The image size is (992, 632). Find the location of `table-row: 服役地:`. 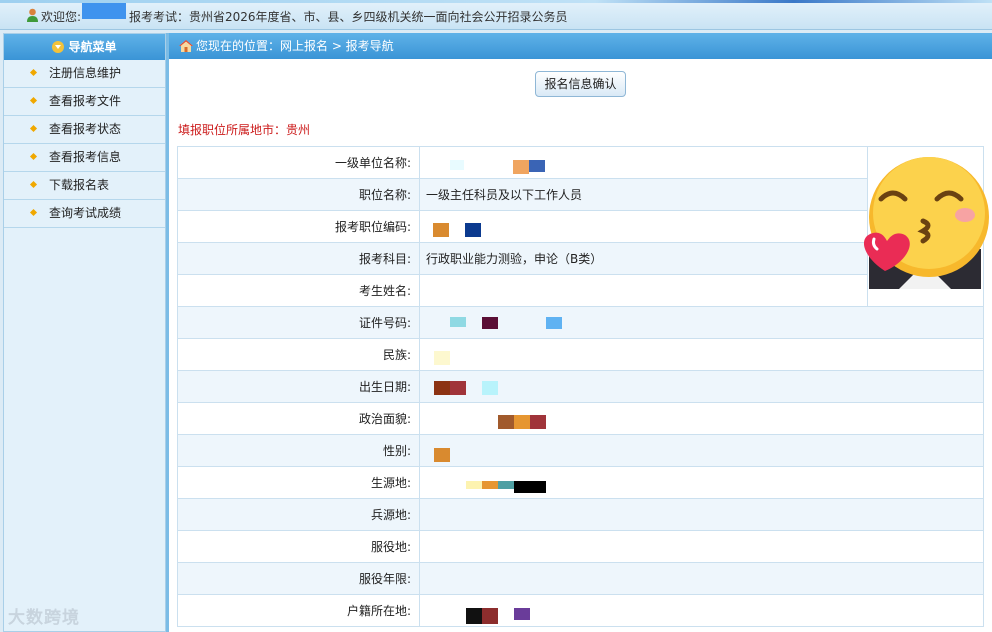

table-row: 服役地: is located at coordinates (580, 546).